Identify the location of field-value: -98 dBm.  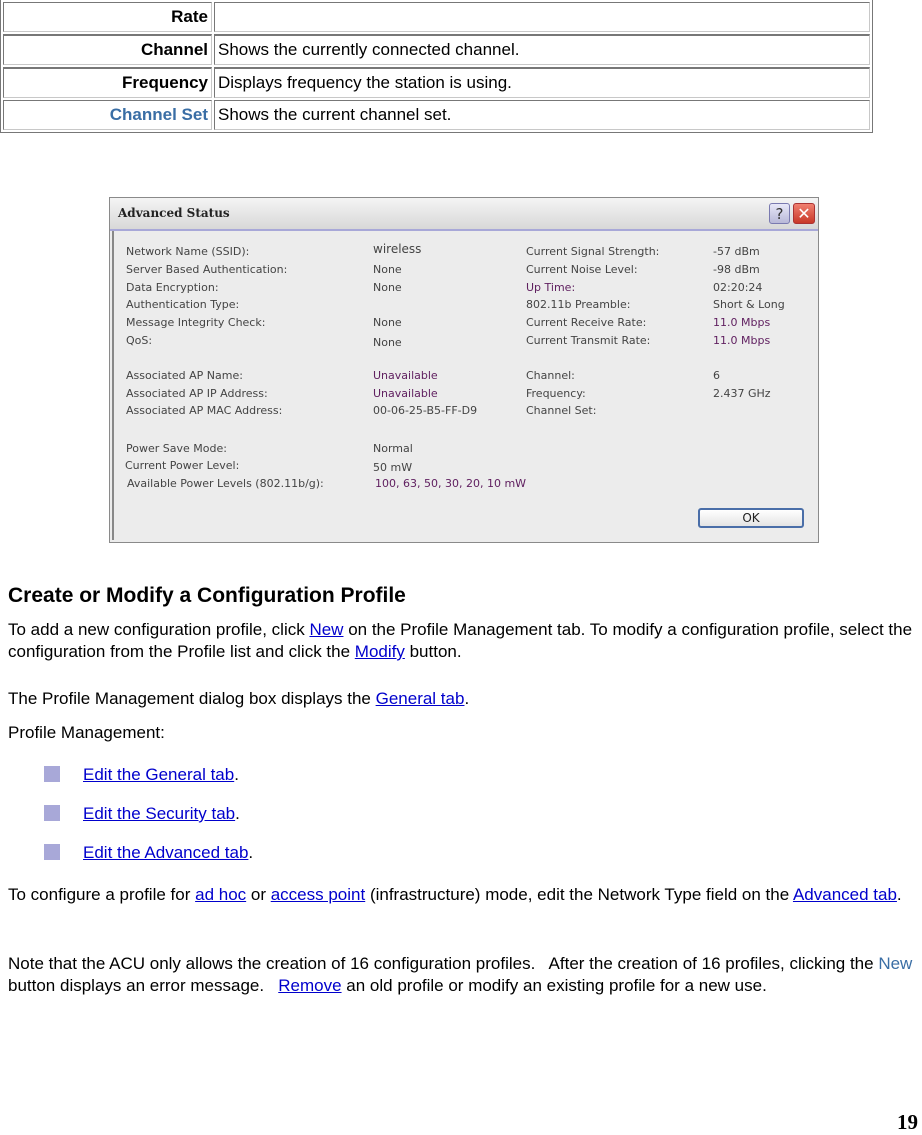
(736, 269).